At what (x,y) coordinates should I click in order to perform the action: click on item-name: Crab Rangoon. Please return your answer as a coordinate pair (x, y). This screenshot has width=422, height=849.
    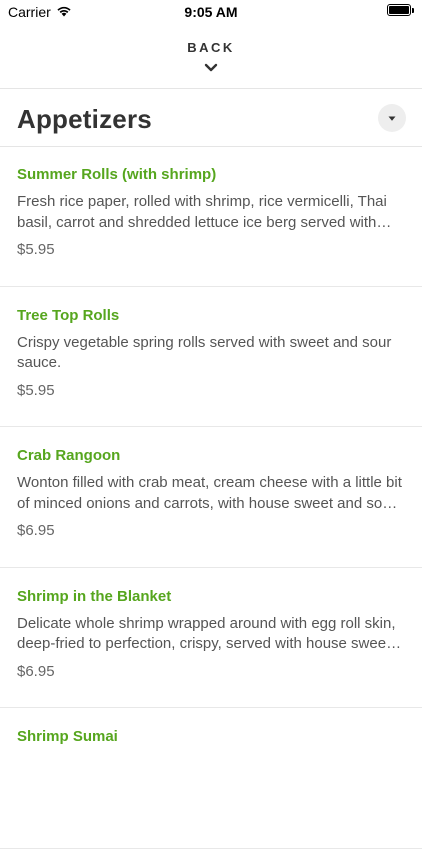
    Looking at the image, I should click on (69, 455).